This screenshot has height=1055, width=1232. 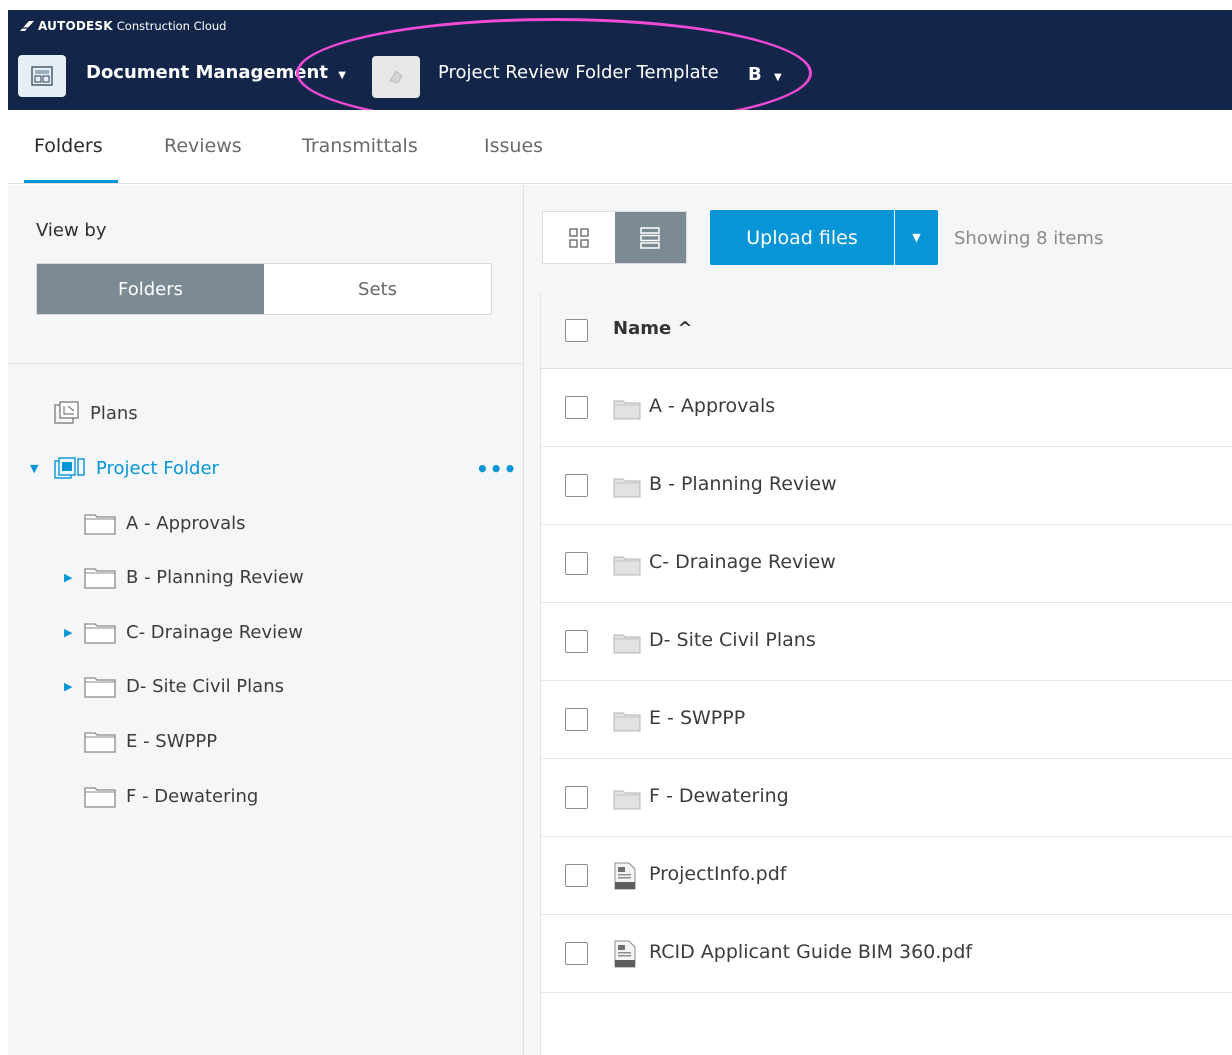 I want to click on list-icon, so click(x=650, y=237).